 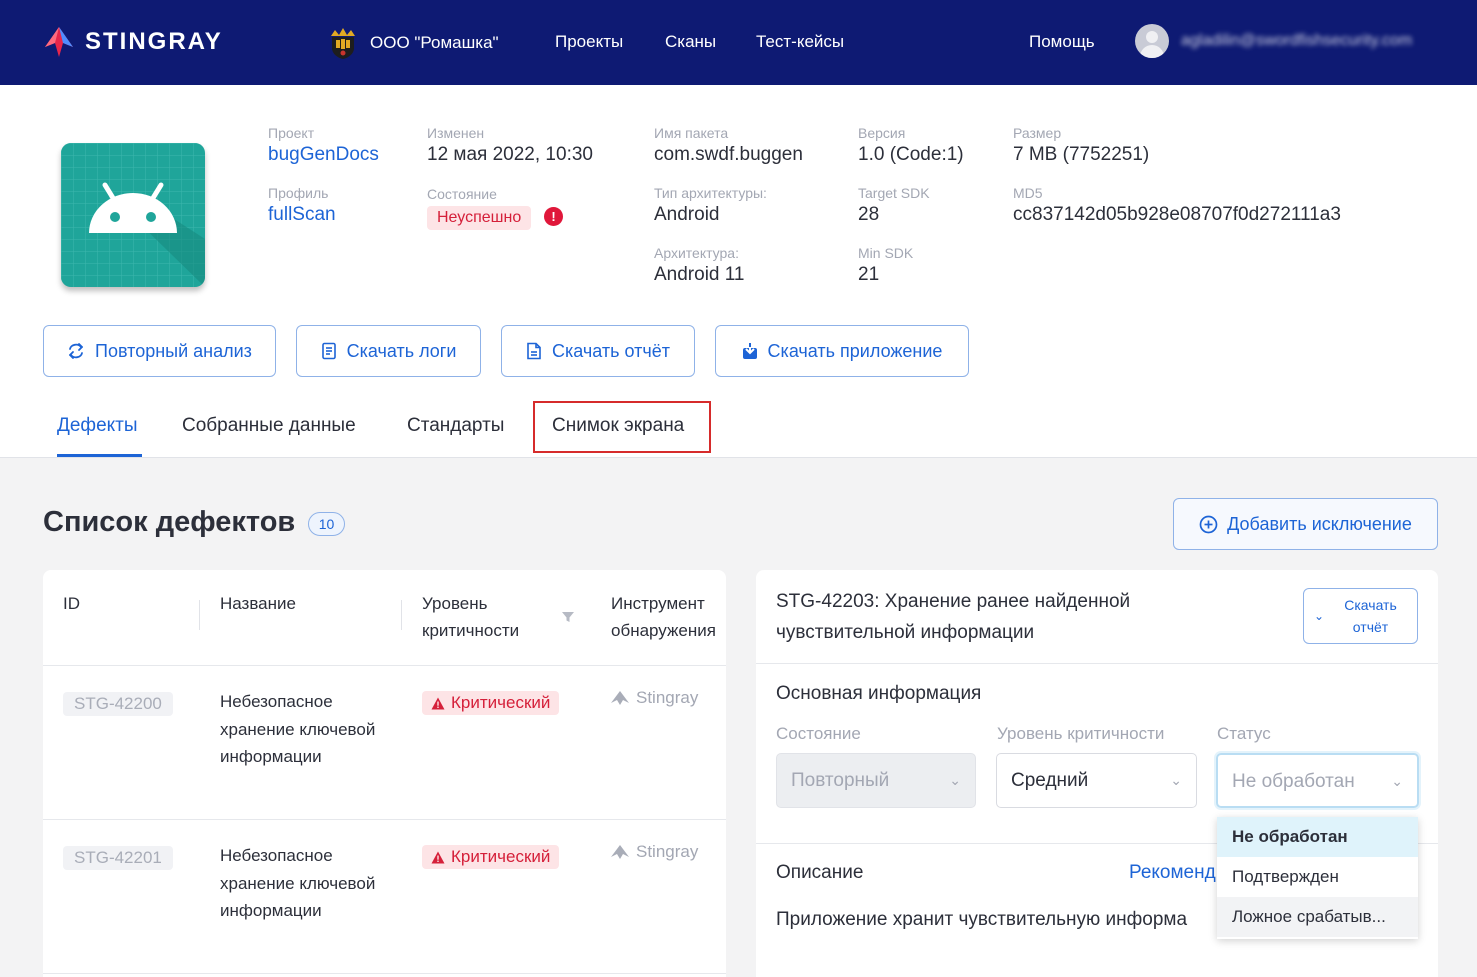 What do you see at coordinates (258, 603) in the screenshot?
I see `column-header-name: Название` at bounding box center [258, 603].